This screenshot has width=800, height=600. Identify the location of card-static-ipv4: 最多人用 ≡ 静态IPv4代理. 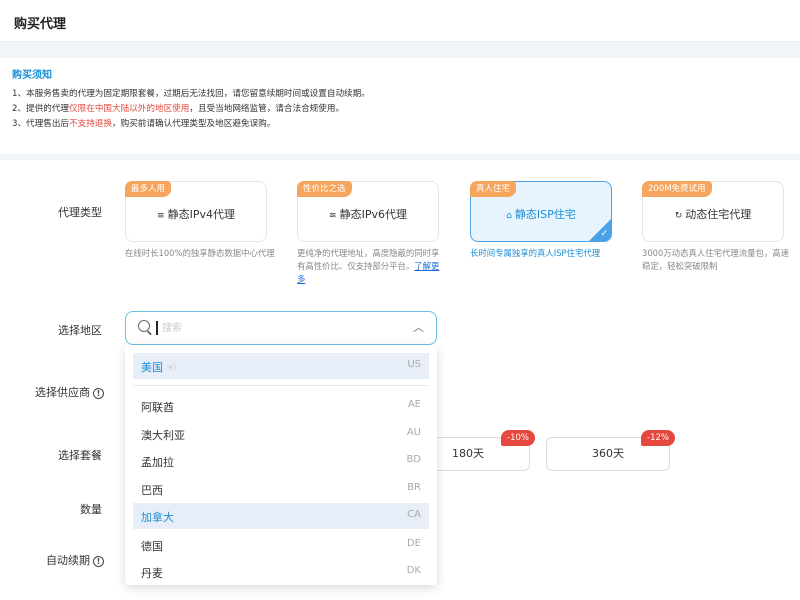
(196, 211).